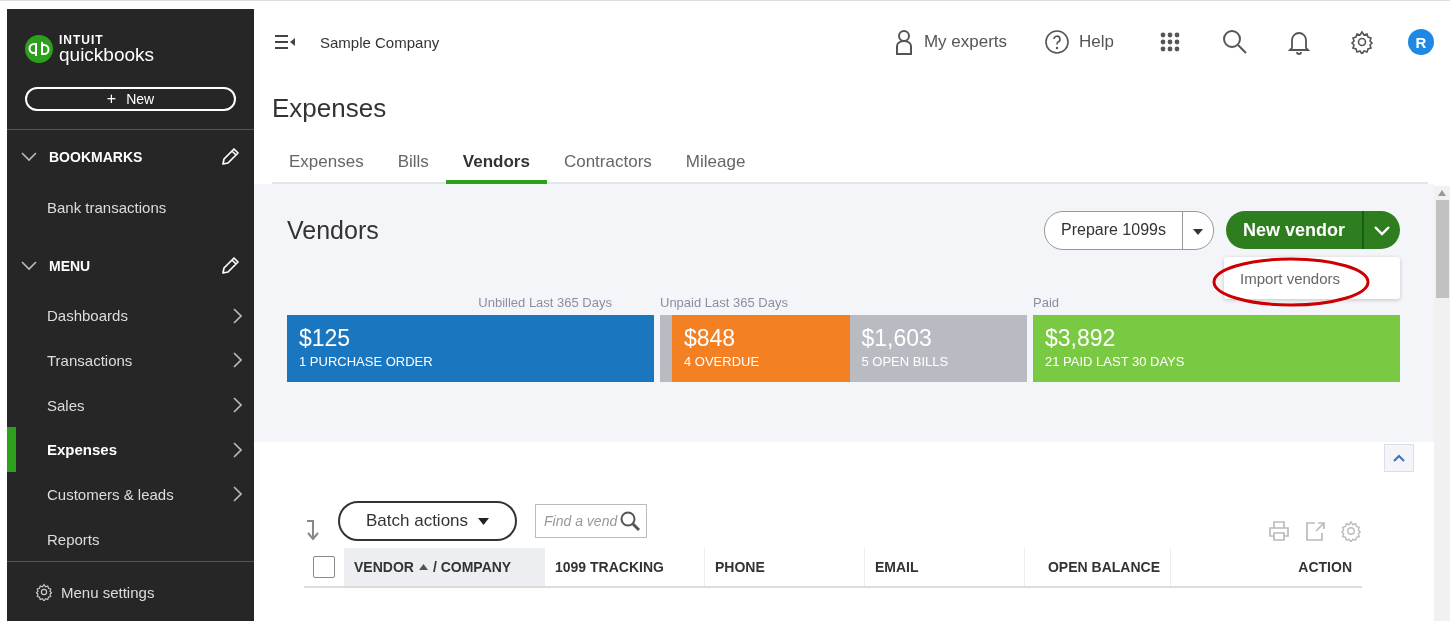 The height and width of the screenshot is (621, 1450). Describe the element at coordinates (130, 207) in the screenshot. I see `sidebar-item: Bank transactions` at that location.